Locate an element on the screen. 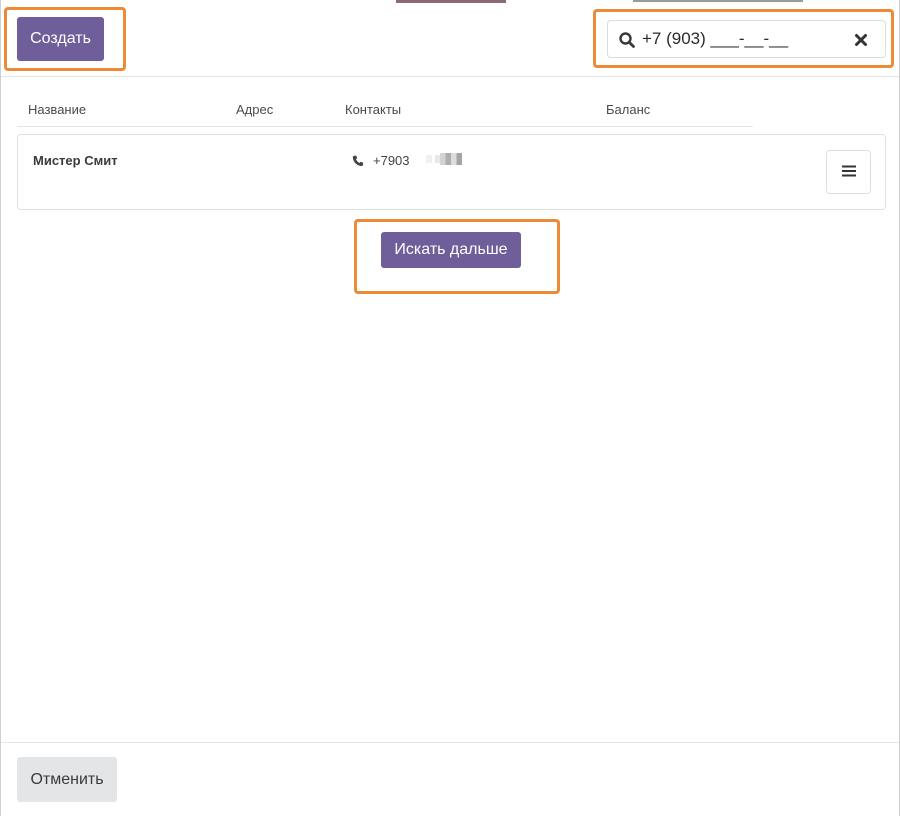 The width and height of the screenshot is (900, 816). search-box is located at coordinates (746, 39).